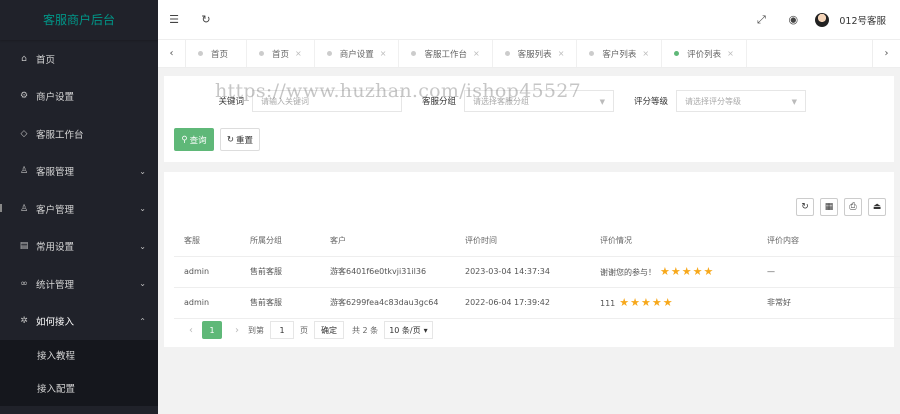 The height and width of the screenshot is (414, 900). Describe the element at coordinates (191, 330) in the screenshot. I see `prev-page-icon: ‹` at that location.